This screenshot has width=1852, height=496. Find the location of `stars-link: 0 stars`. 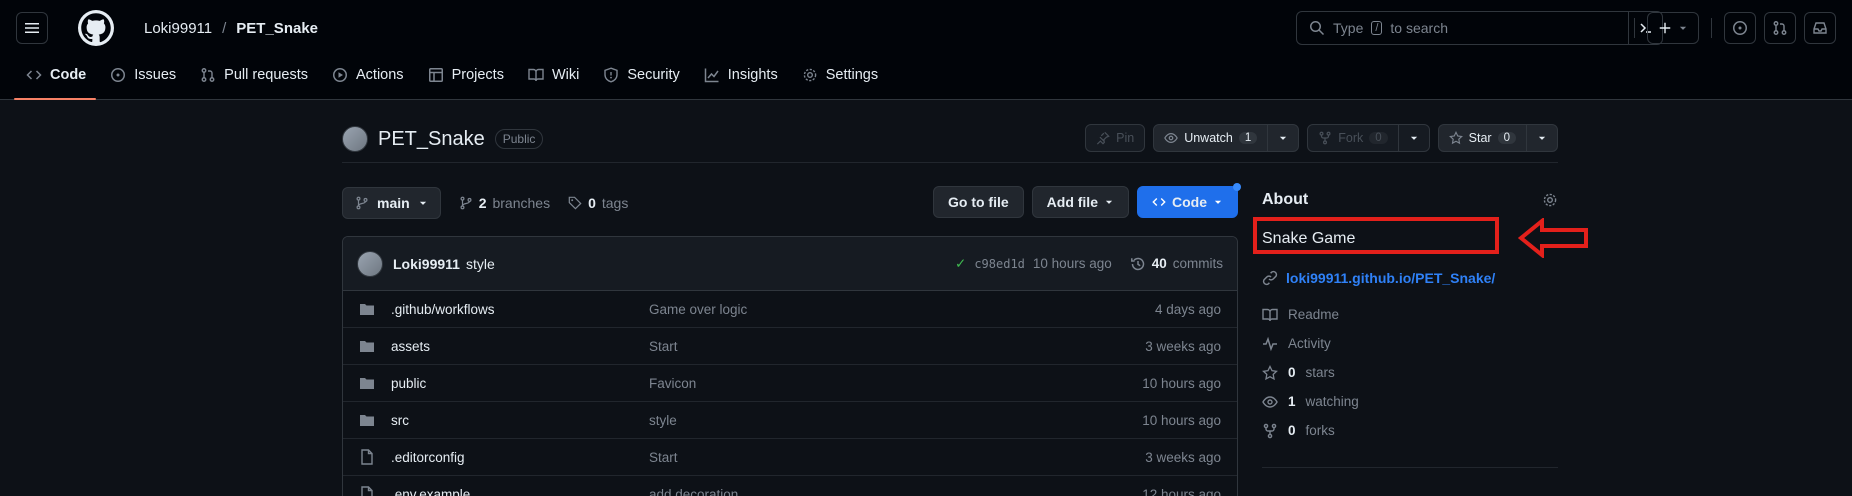

stars-link: 0 stars is located at coordinates (1410, 372).